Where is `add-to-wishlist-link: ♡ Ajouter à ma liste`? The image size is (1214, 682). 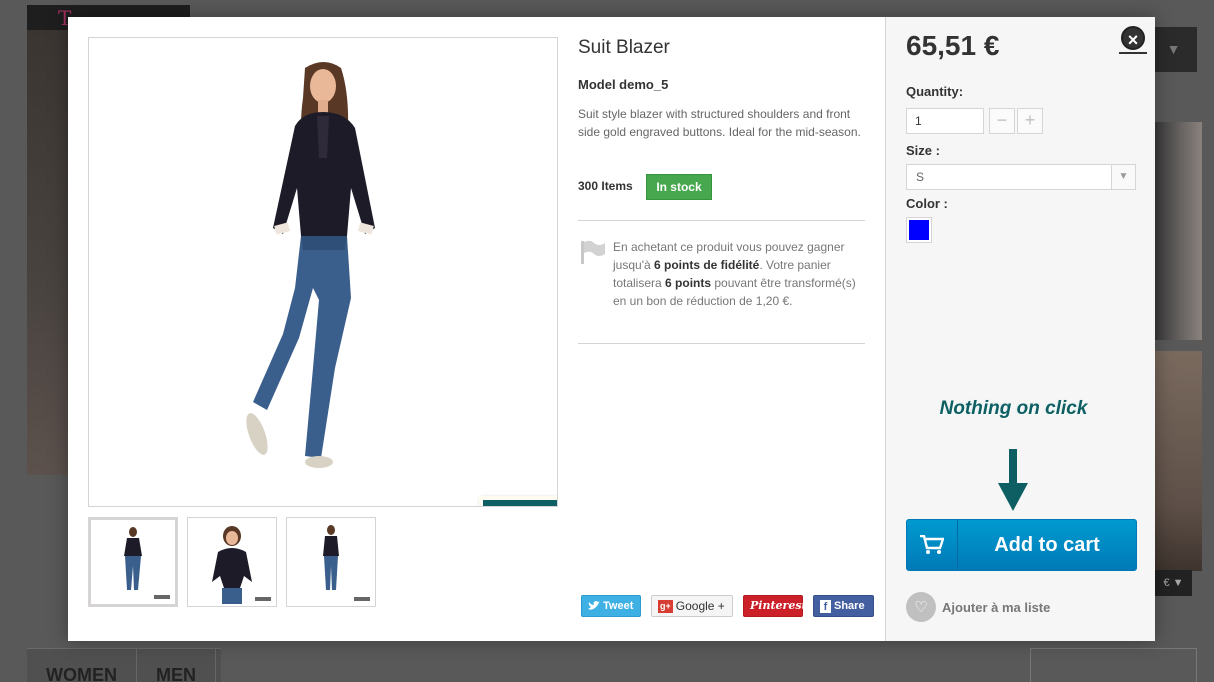 add-to-wishlist-link: ♡ Ajouter à ma liste is located at coordinates (978, 607).